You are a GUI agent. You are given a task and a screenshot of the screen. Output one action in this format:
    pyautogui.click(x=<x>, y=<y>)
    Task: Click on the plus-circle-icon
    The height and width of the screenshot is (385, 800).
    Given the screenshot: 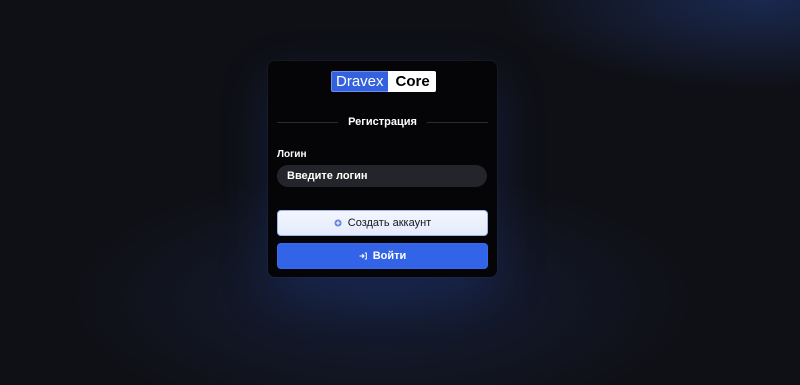 What is the action you would take?
    pyautogui.click(x=338, y=223)
    